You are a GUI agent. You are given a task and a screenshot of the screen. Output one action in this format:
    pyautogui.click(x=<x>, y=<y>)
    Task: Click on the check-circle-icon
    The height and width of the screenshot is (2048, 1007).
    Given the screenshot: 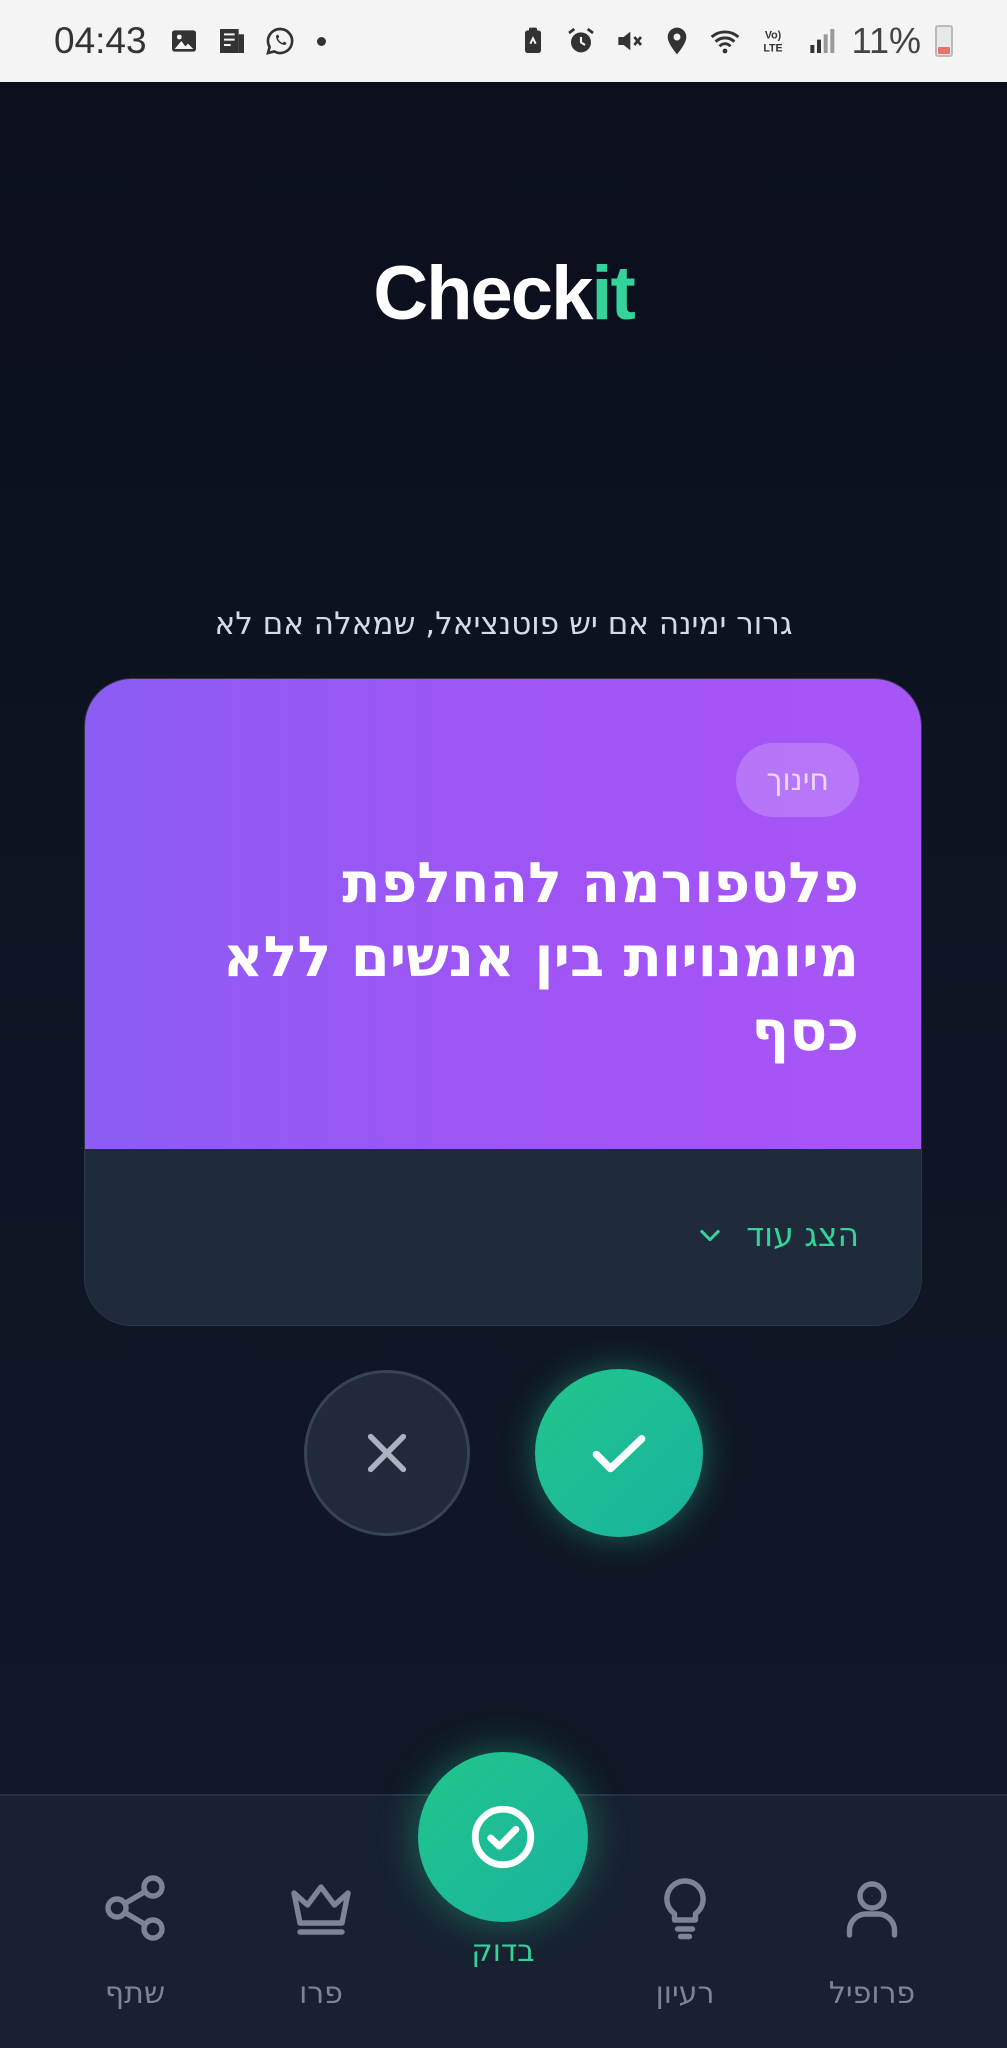 What is the action you would take?
    pyautogui.click(x=503, y=1837)
    